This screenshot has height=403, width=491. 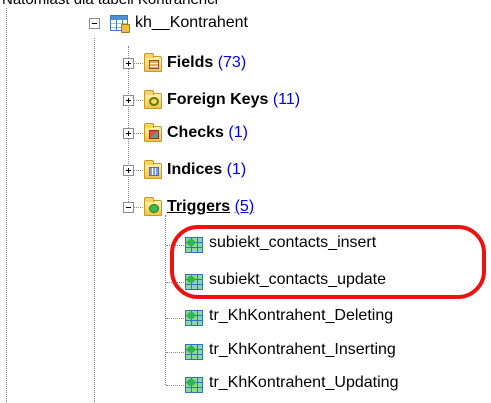 What do you see at coordinates (207, 132) in the screenshot?
I see `checks-label: Checks (1)` at bounding box center [207, 132].